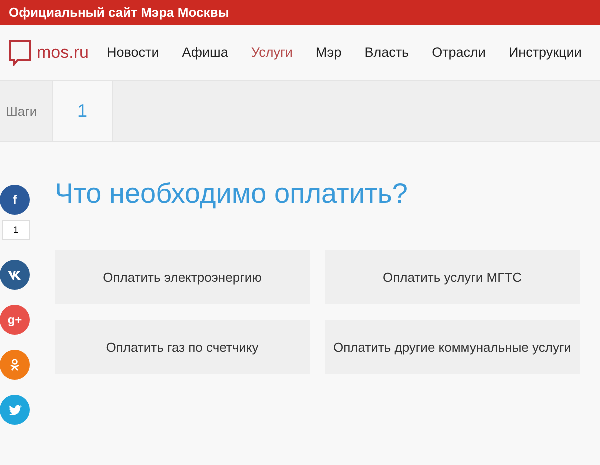 The width and height of the screenshot is (600, 465). Describe the element at coordinates (545, 52) in the screenshot. I see `nav-link: Инструкции` at that location.